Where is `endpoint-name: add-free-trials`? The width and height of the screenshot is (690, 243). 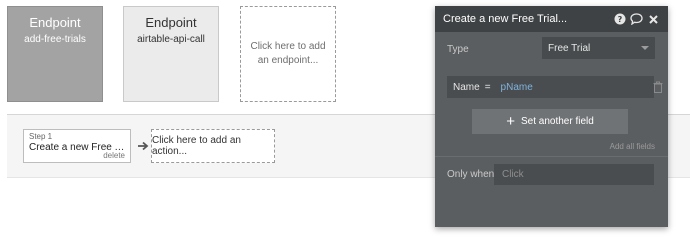
endpoint-name: add-free-trials is located at coordinates (55, 39).